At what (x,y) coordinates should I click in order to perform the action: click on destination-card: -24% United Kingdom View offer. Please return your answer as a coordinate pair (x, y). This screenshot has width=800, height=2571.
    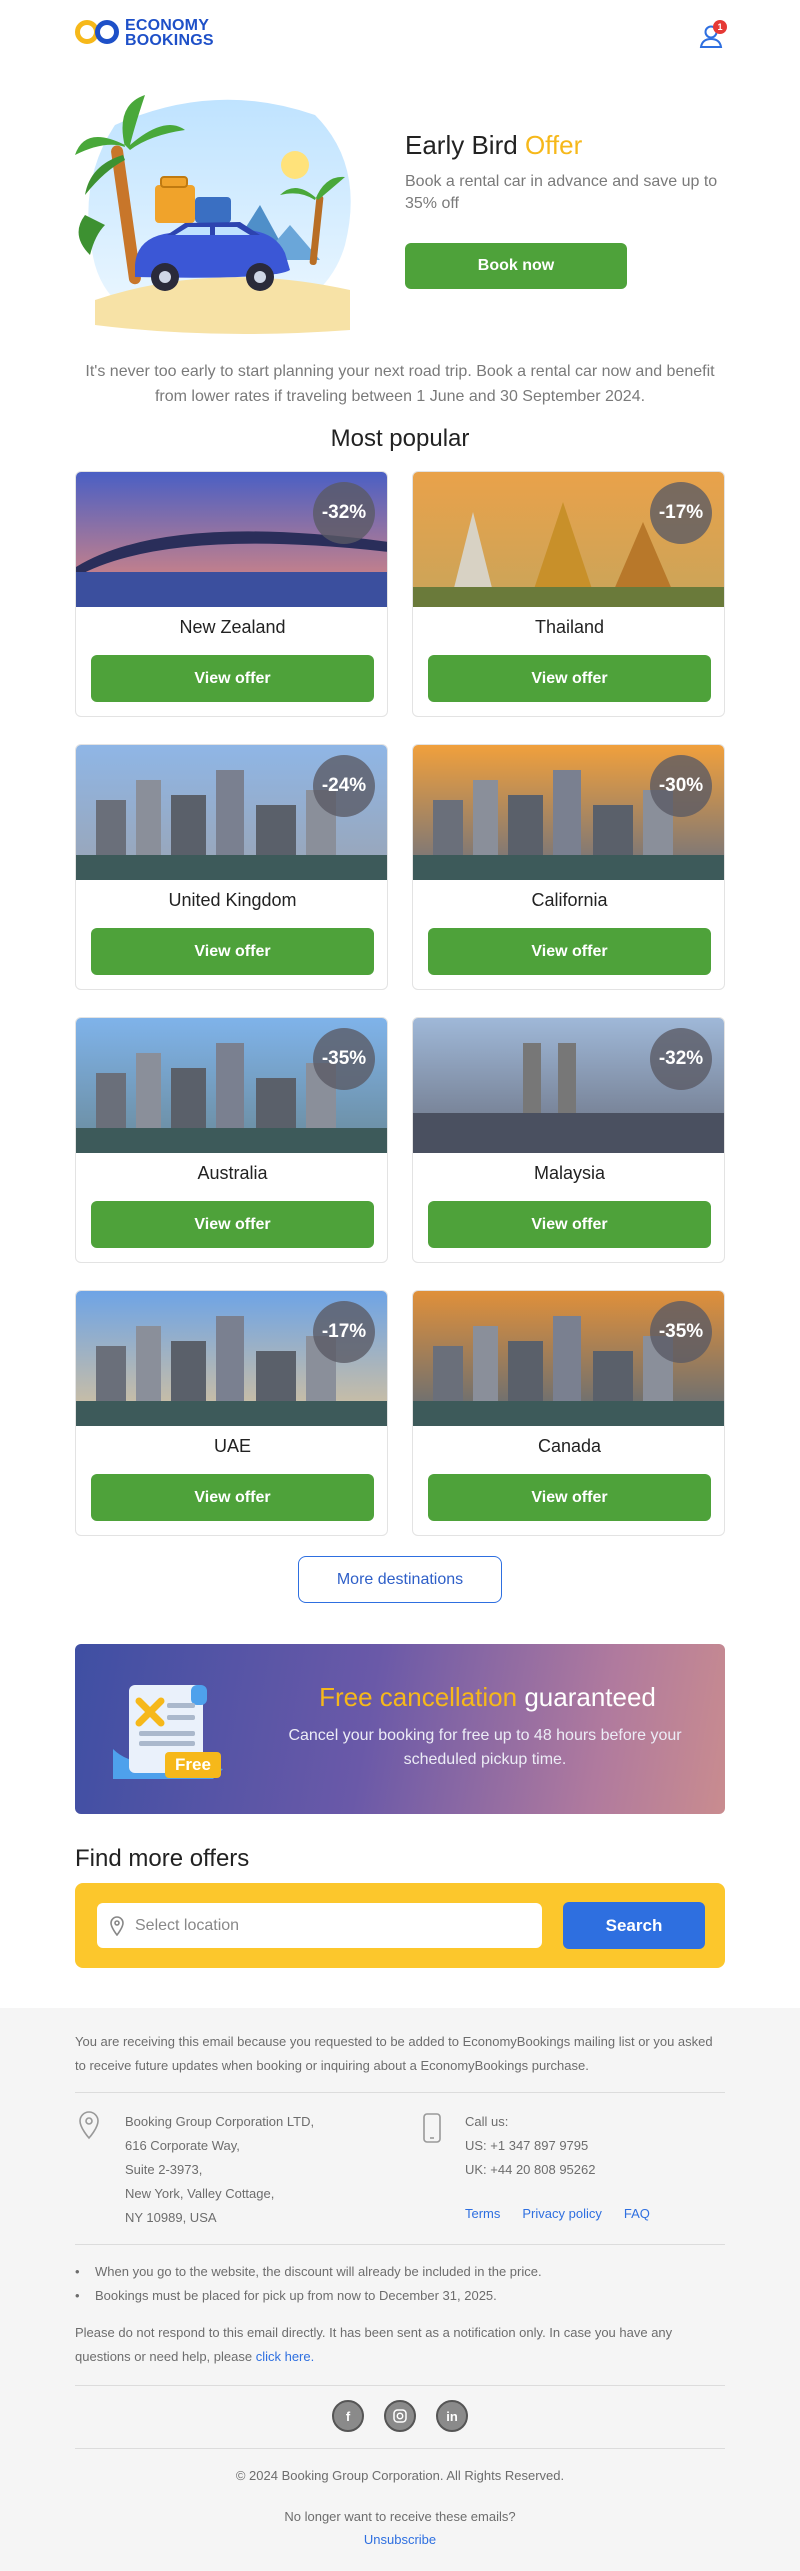
    Looking at the image, I should click on (231, 867).